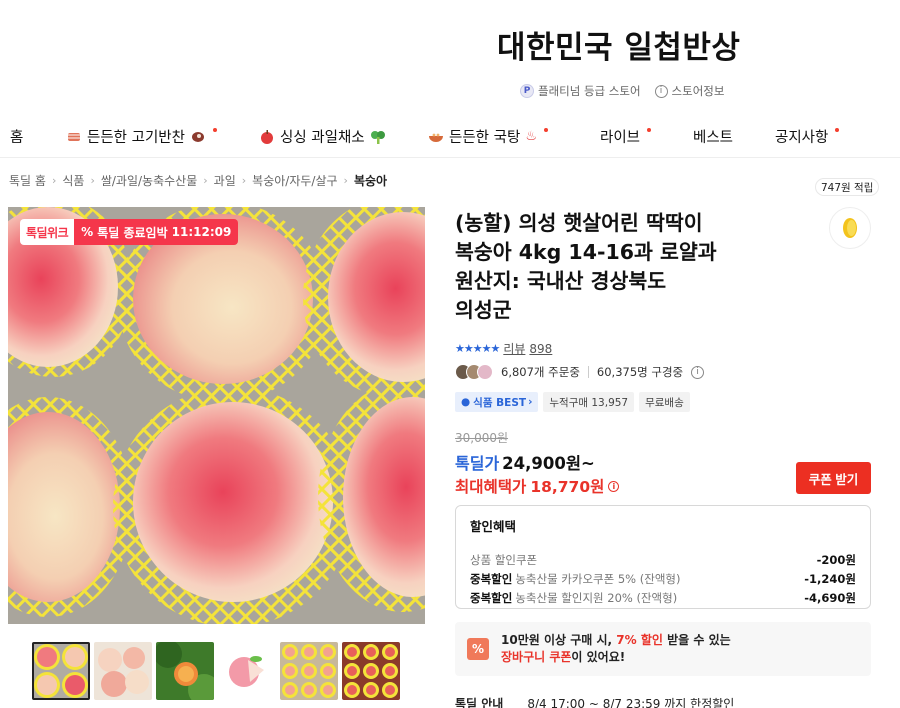 The height and width of the screenshot is (708, 900). I want to click on store-grade: P 플래티넘 등급 스토어, so click(580, 91).